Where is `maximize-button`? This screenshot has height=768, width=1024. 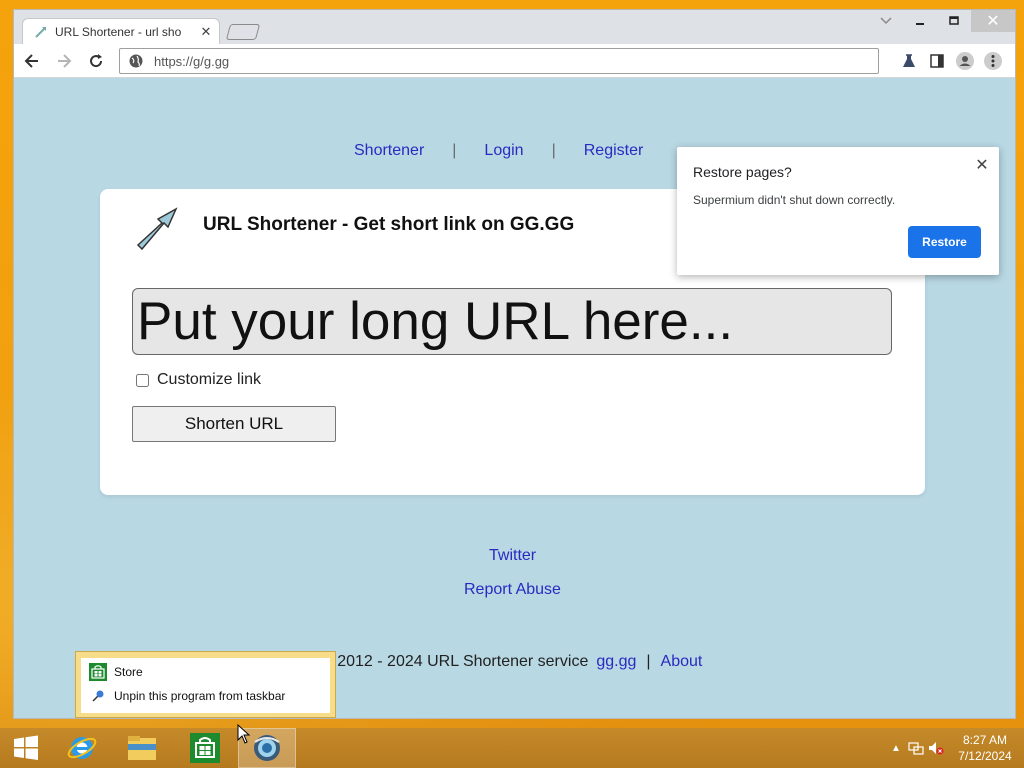
maximize-button is located at coordinates (954, 21).